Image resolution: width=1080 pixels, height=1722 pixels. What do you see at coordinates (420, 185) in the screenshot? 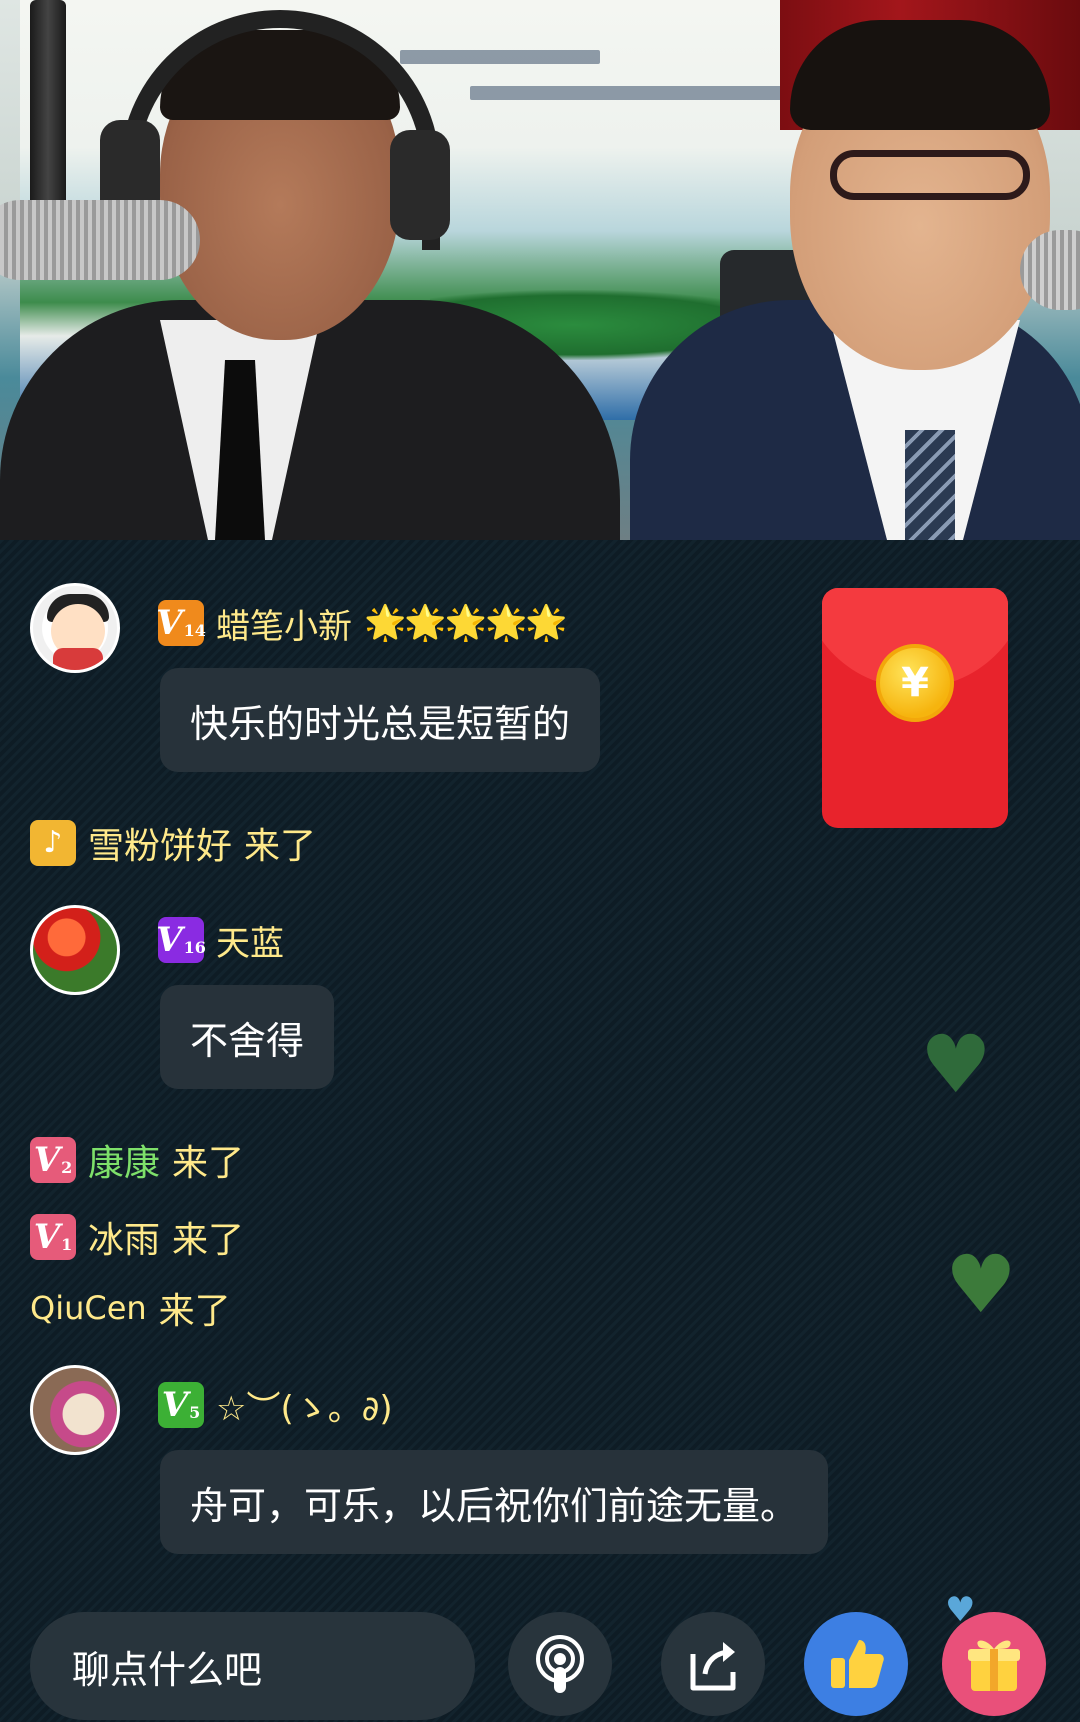
I see `headphone-cup-right` at bounding box center [420, 185].